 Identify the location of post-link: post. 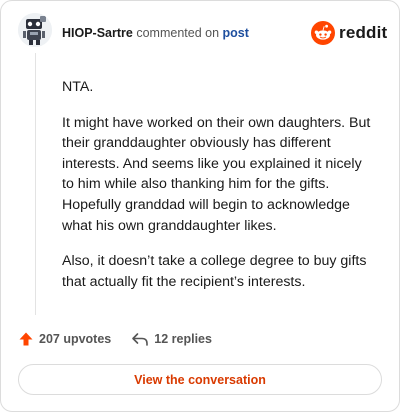
(236, 33).